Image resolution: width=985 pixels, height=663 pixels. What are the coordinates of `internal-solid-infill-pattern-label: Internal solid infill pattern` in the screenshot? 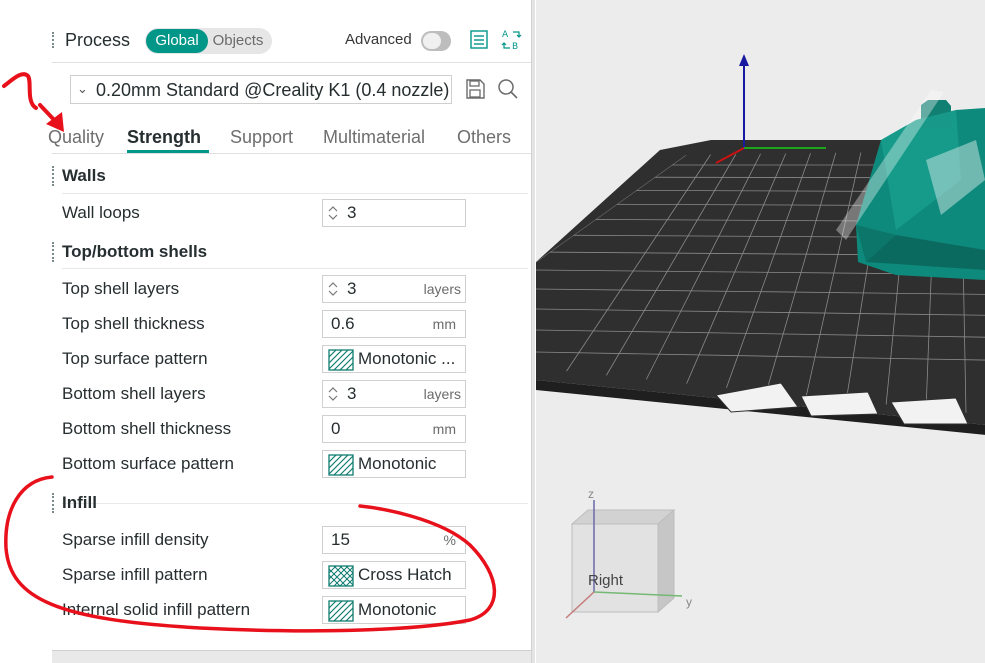 It's located at (156, 609).